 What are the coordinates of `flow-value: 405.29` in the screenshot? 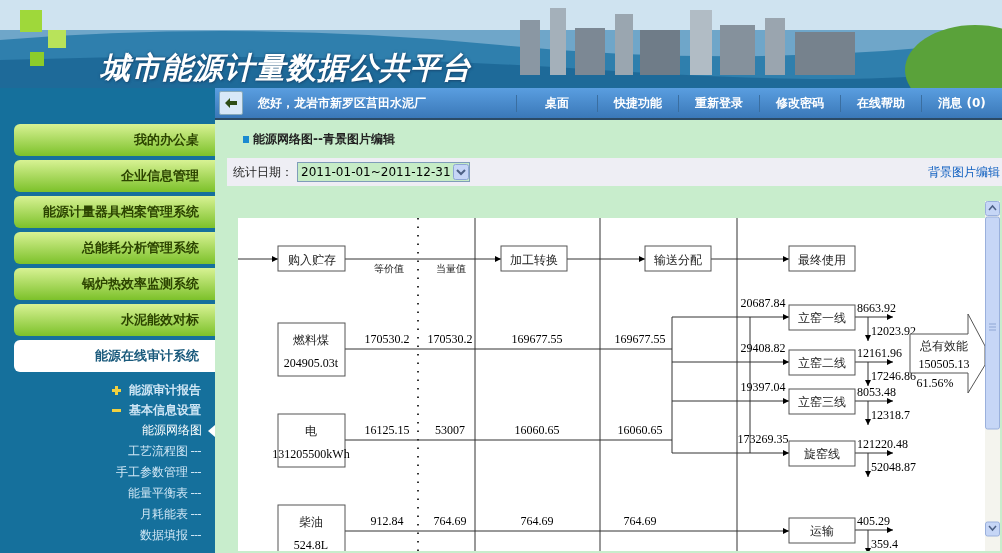 It's located at (873, 521).